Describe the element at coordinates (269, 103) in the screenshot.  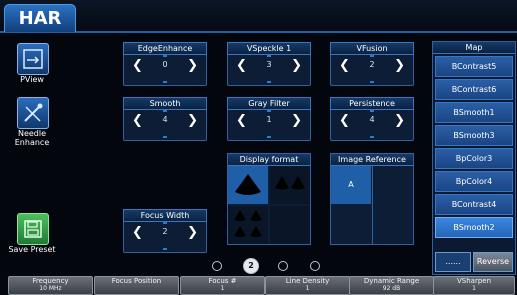
I see `gray-filter-title: Gray Filter` at that location.